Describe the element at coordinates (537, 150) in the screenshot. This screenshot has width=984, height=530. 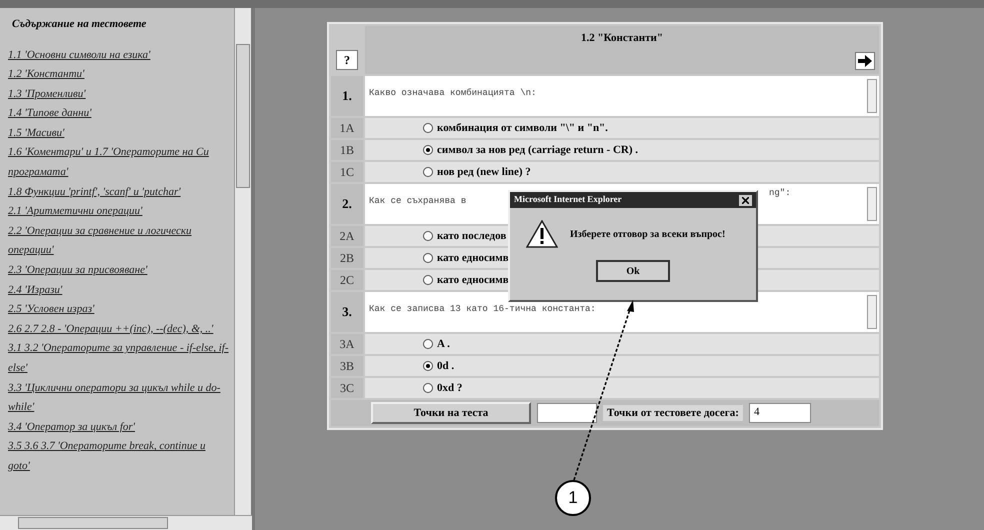
I see `option-text: символ за нов ред (carriage return - CR) .` at that location.